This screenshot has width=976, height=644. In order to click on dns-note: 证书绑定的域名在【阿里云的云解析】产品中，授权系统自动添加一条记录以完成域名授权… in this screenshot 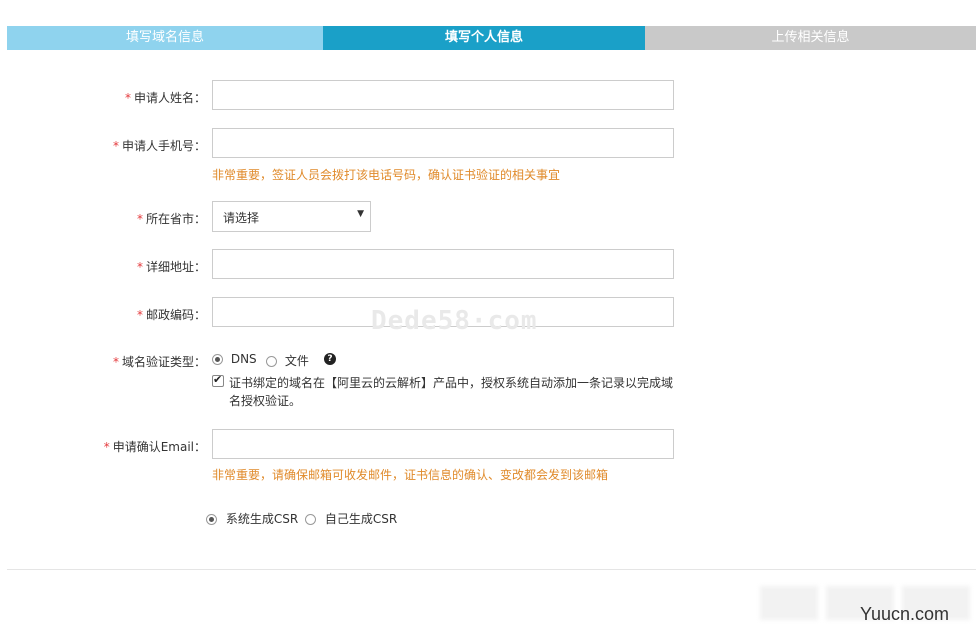, I will do `click(451, 392)`.